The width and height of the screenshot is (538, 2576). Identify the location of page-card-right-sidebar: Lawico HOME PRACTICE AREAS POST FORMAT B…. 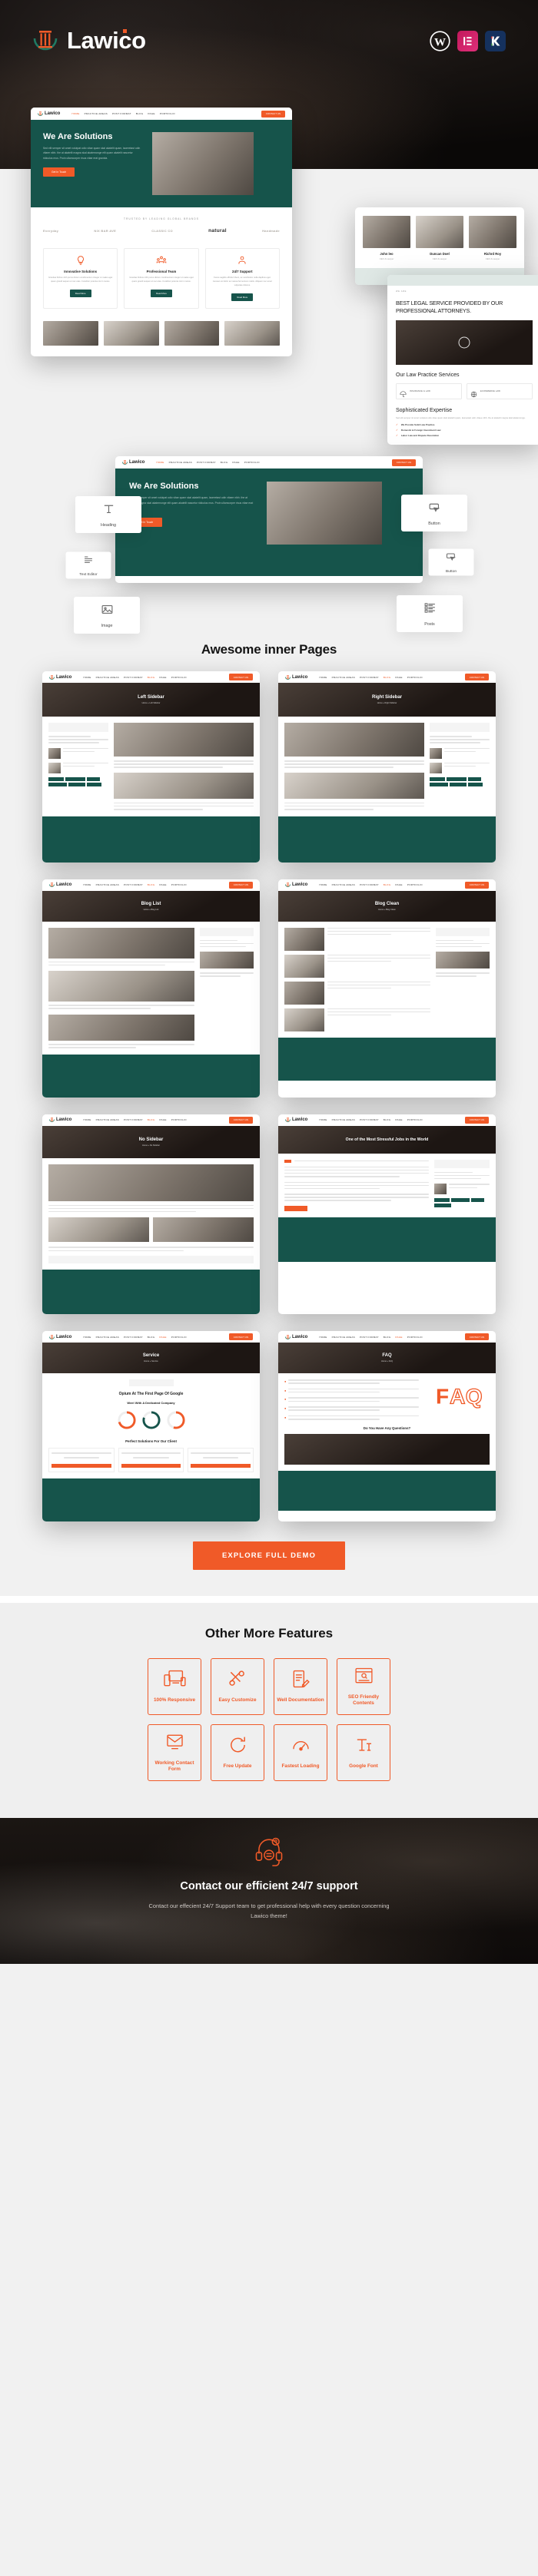
(387, 767).